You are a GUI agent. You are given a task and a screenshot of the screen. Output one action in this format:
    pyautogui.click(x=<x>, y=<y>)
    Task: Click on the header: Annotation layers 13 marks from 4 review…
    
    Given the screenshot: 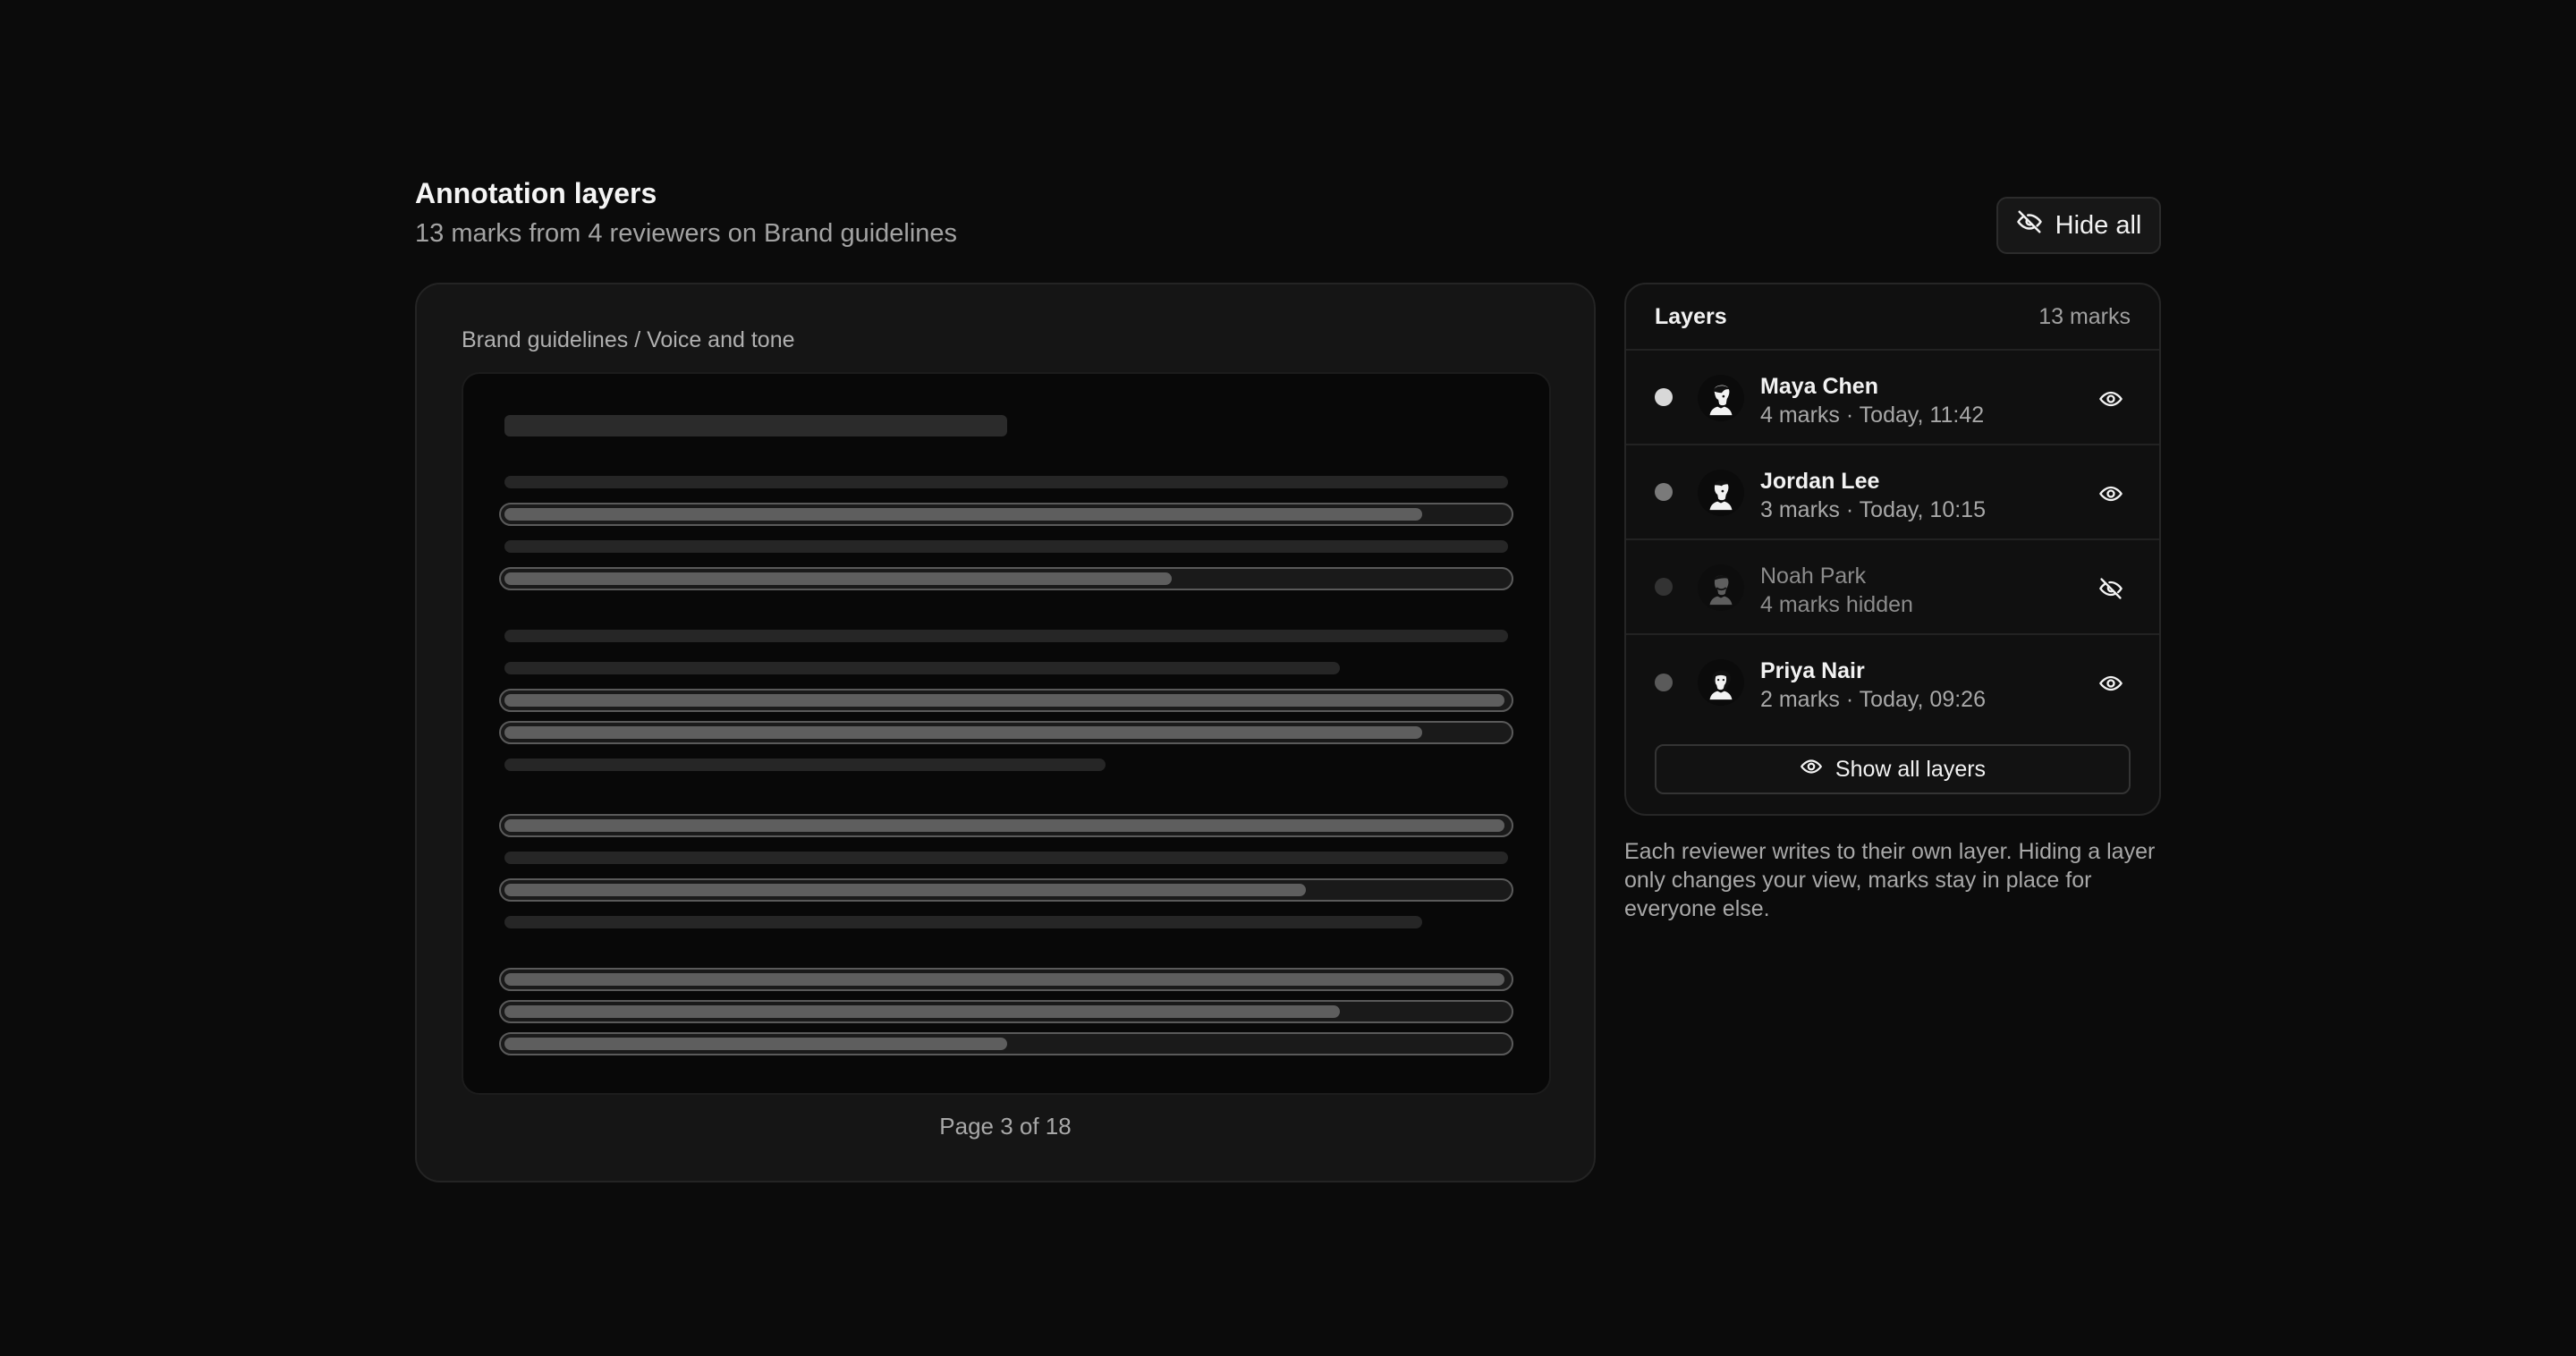 What is the action you would take?
    pyautogui.click(x=1288, y=215)
    